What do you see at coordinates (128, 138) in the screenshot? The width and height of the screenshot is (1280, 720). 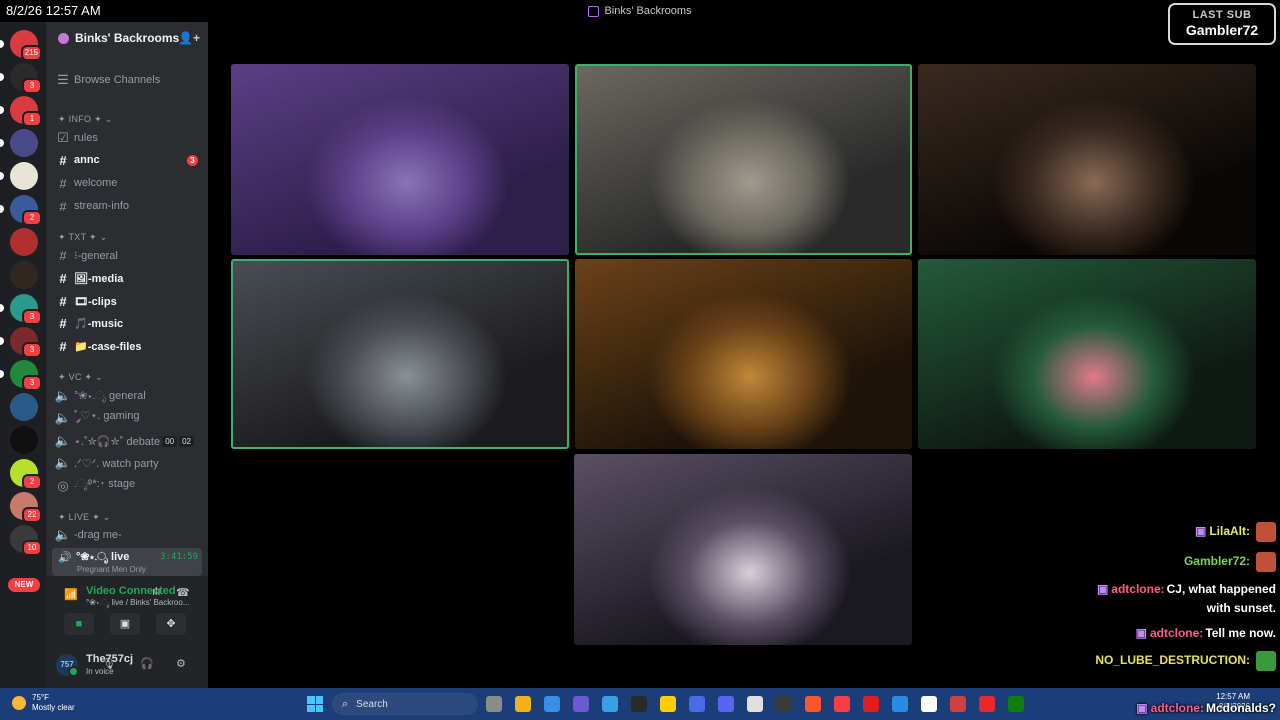 I see `channel-rules: ☑ rules` at bounding box center [128, 138].